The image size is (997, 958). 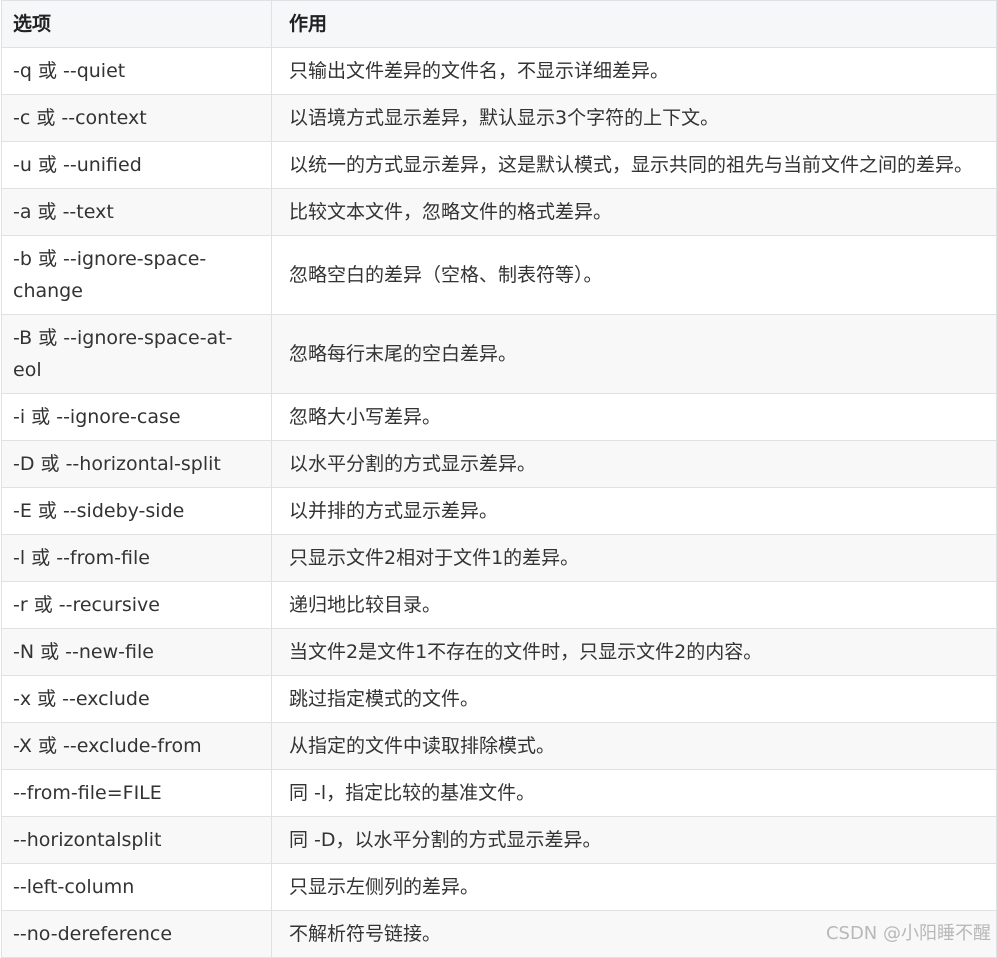 I want to click on option-cell: -r 或 --recursive, so click(x=136, y=605).